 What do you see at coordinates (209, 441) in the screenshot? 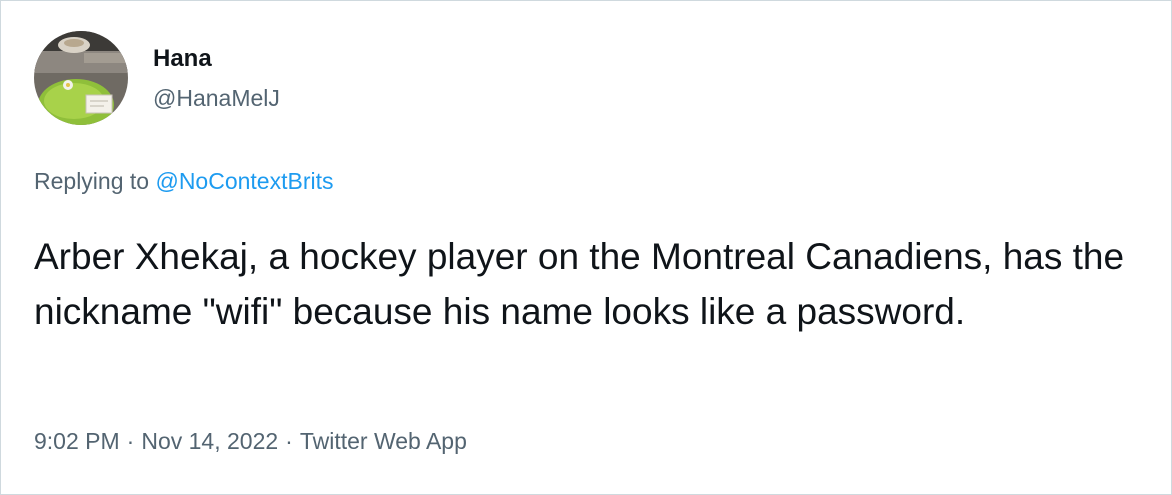
I see `tweet-date: Nov 14, 2022` at bounding box center [209, 441].